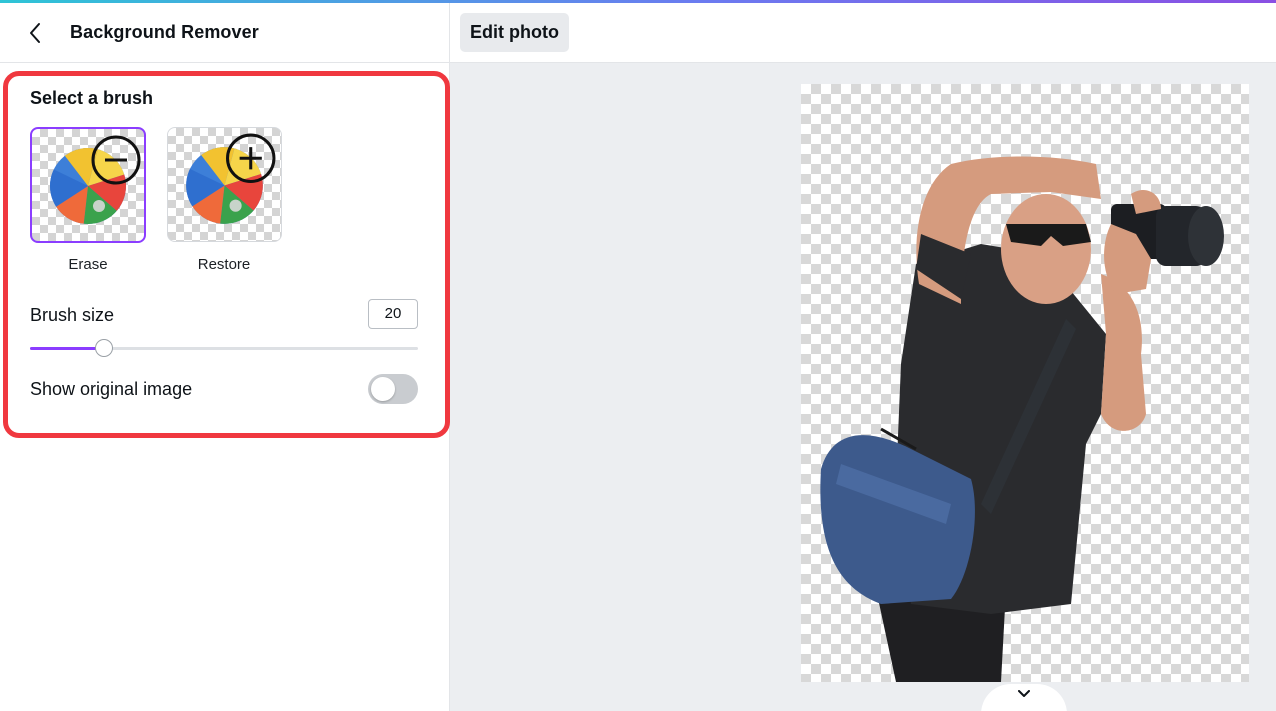 This screenshot has width=1276, height=711. I want to click on beach-ball-erase-icon, so click(95, 179).